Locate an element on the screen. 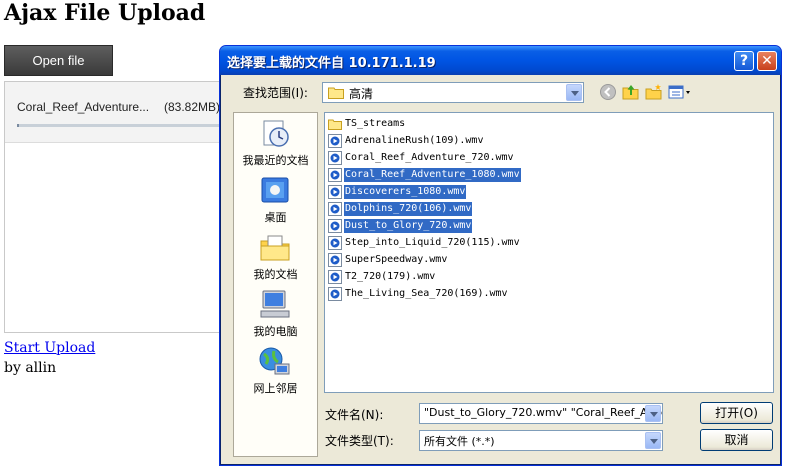 The width and height of the screenshot is (789, 471). place-label: 我的文档 is located at coordinates (275, 274).